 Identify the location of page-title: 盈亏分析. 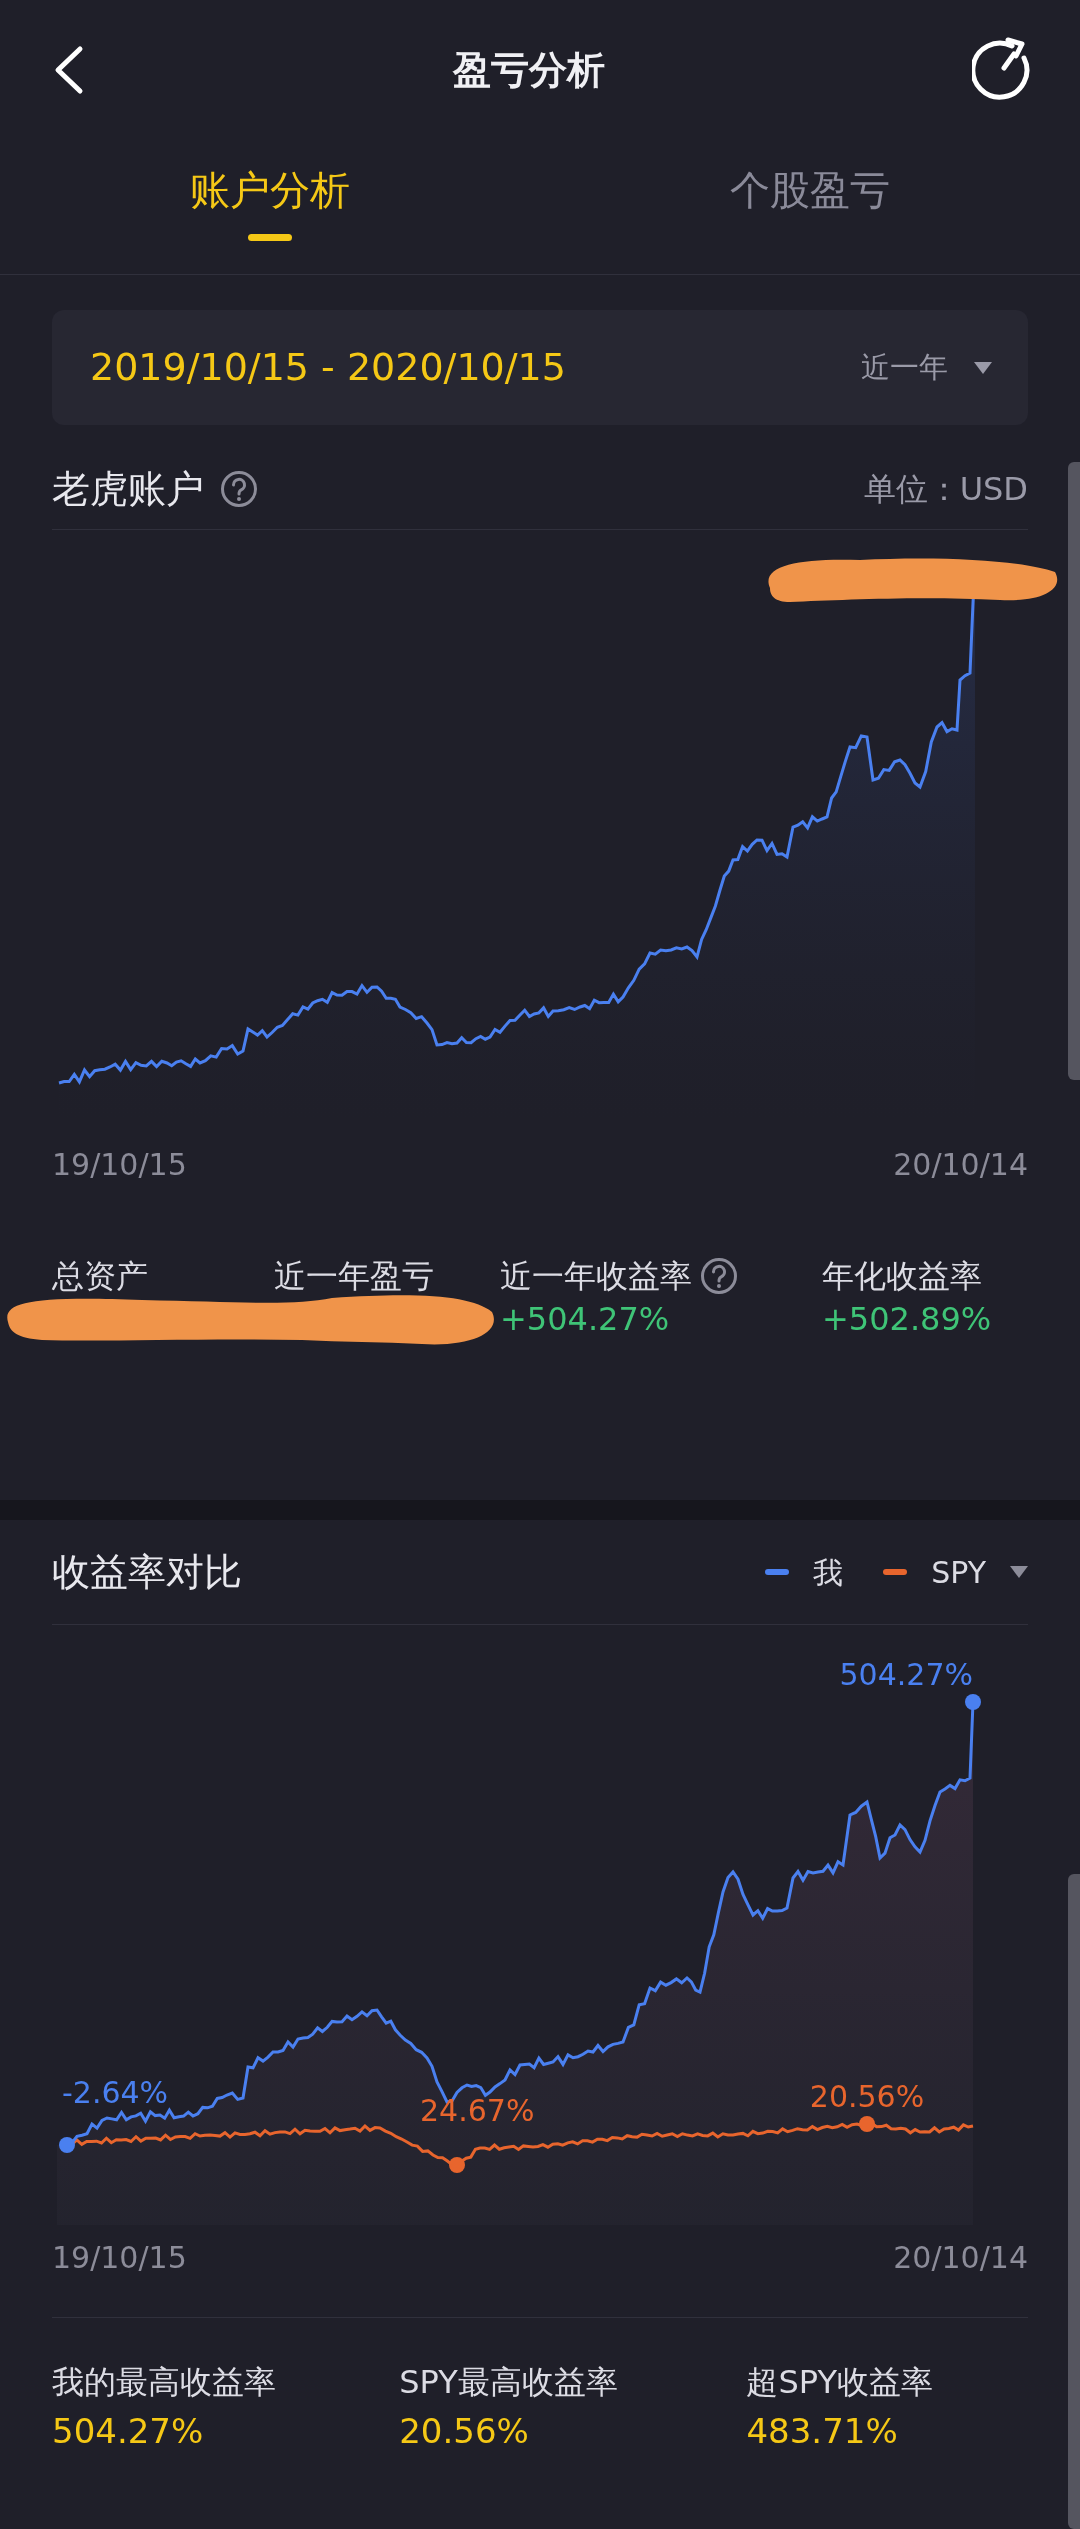
(529, 70).